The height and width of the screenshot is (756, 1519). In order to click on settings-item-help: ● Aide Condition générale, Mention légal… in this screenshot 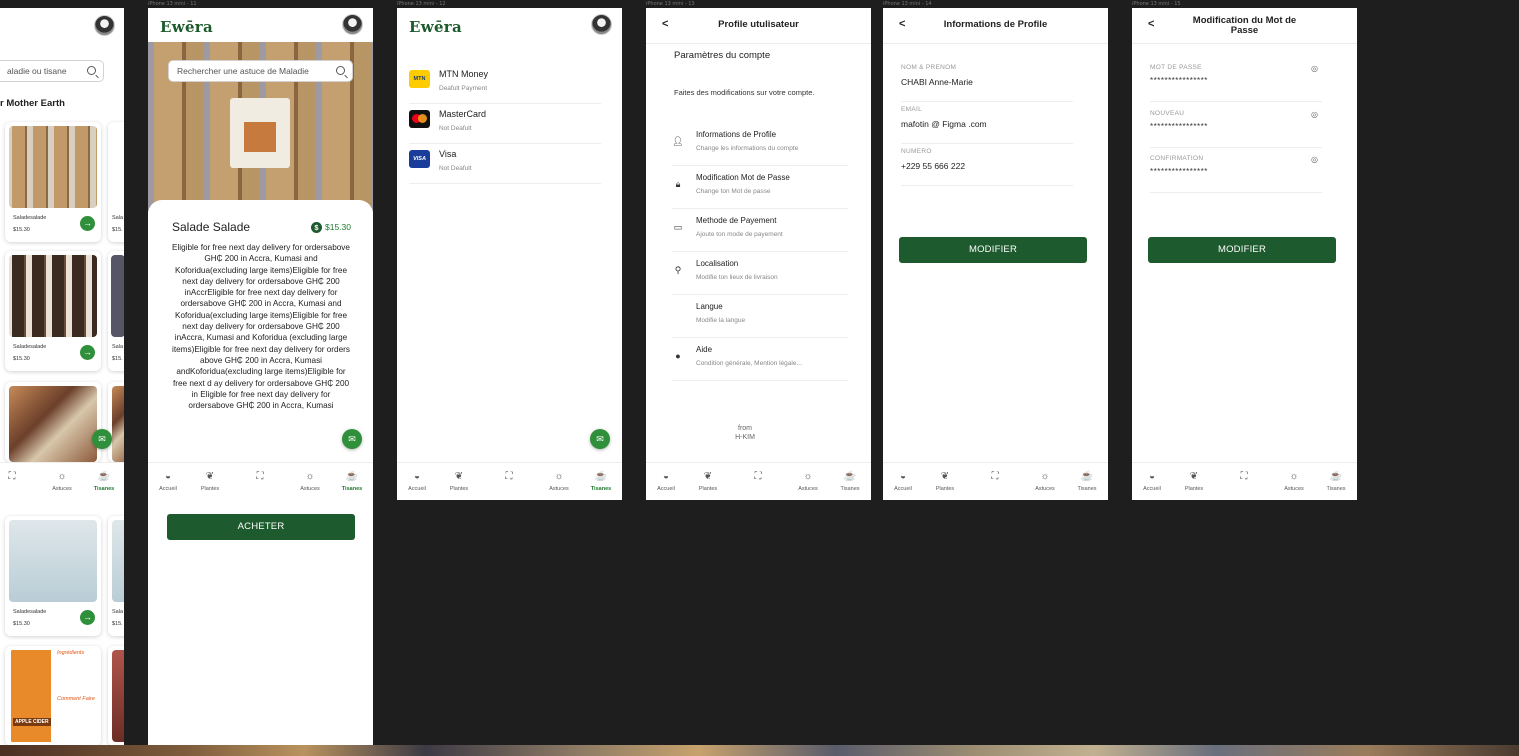, I will do `click(760, 361)`.